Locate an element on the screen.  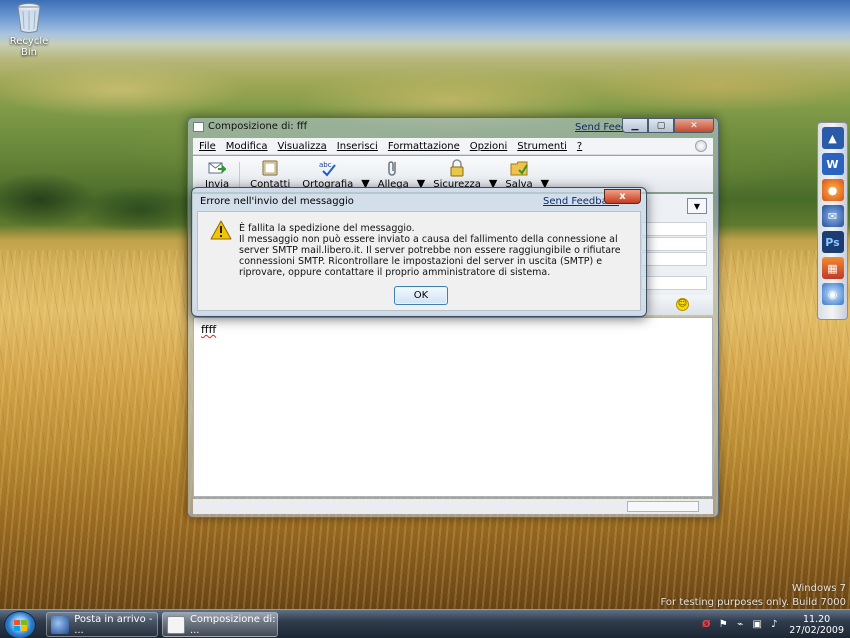
photoshop-icon: Ps is located at coordinates (832, 242).